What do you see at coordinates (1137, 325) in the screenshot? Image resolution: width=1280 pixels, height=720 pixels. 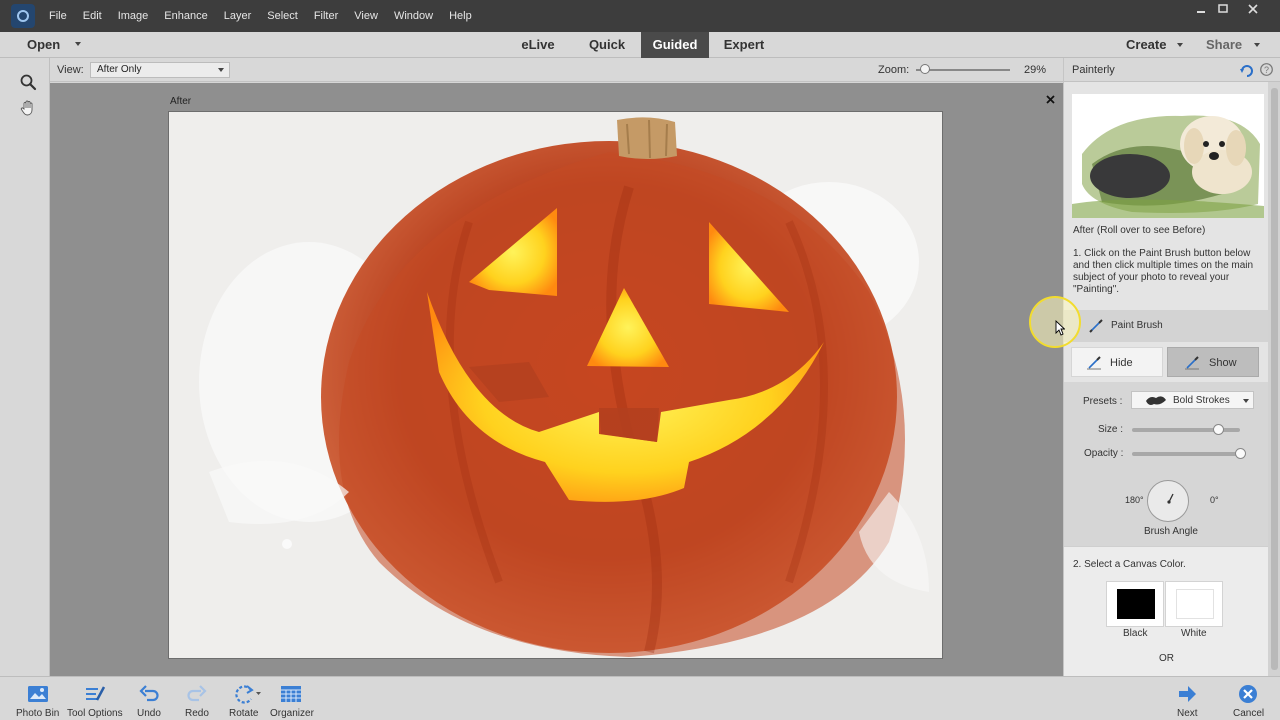 I see `paint-brush-label: Paint Brush` at bounding box center [1137, 325].